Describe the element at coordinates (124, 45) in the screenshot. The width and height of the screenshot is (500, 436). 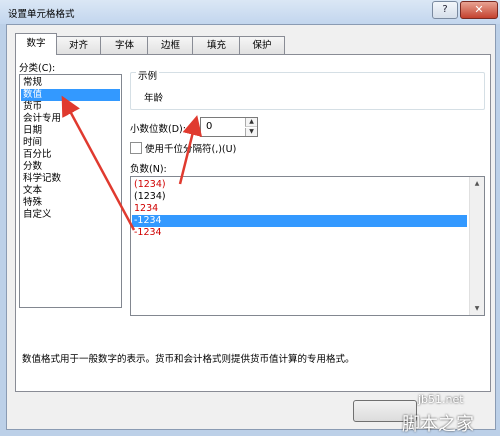
I see `tab-font: 字体` at that location.